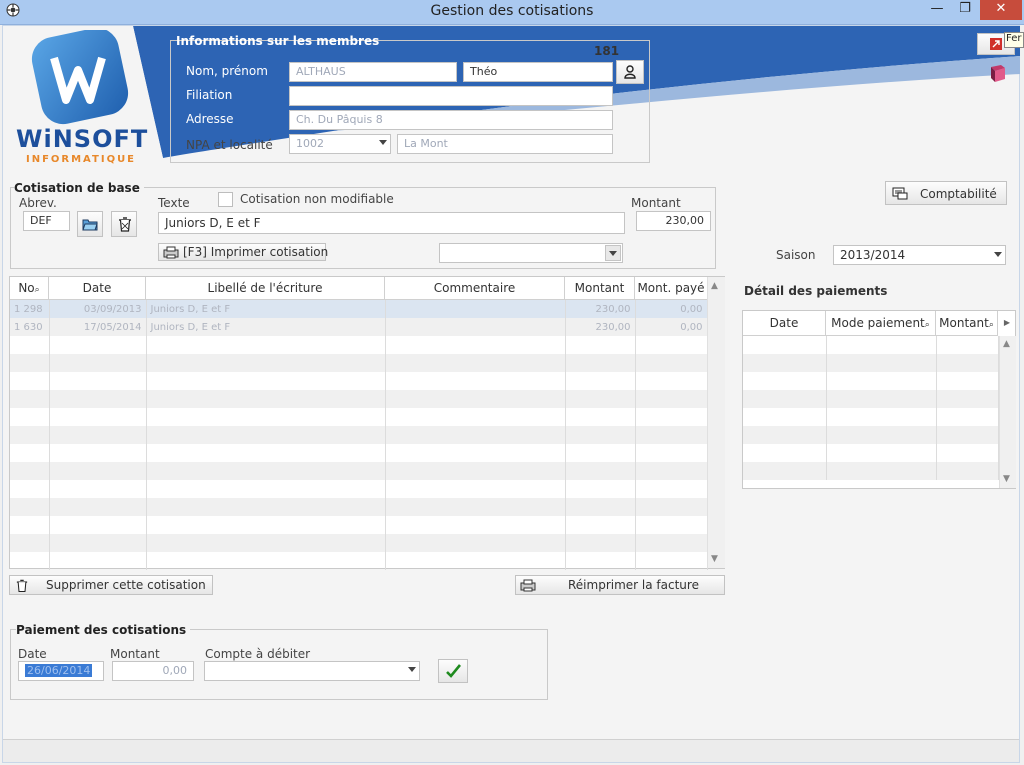 The height and width of the screenshot is (765, 1024). Describe the element at coordinates (225, 199) in the screenshot. I see `non-modifiable-checkbox` at that location.